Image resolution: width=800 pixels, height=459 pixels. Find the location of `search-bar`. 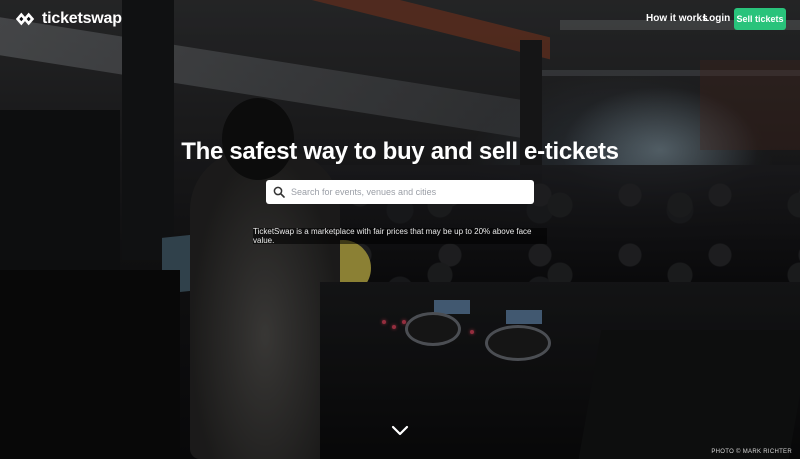

search-bar is located at coordinates (400, 192).